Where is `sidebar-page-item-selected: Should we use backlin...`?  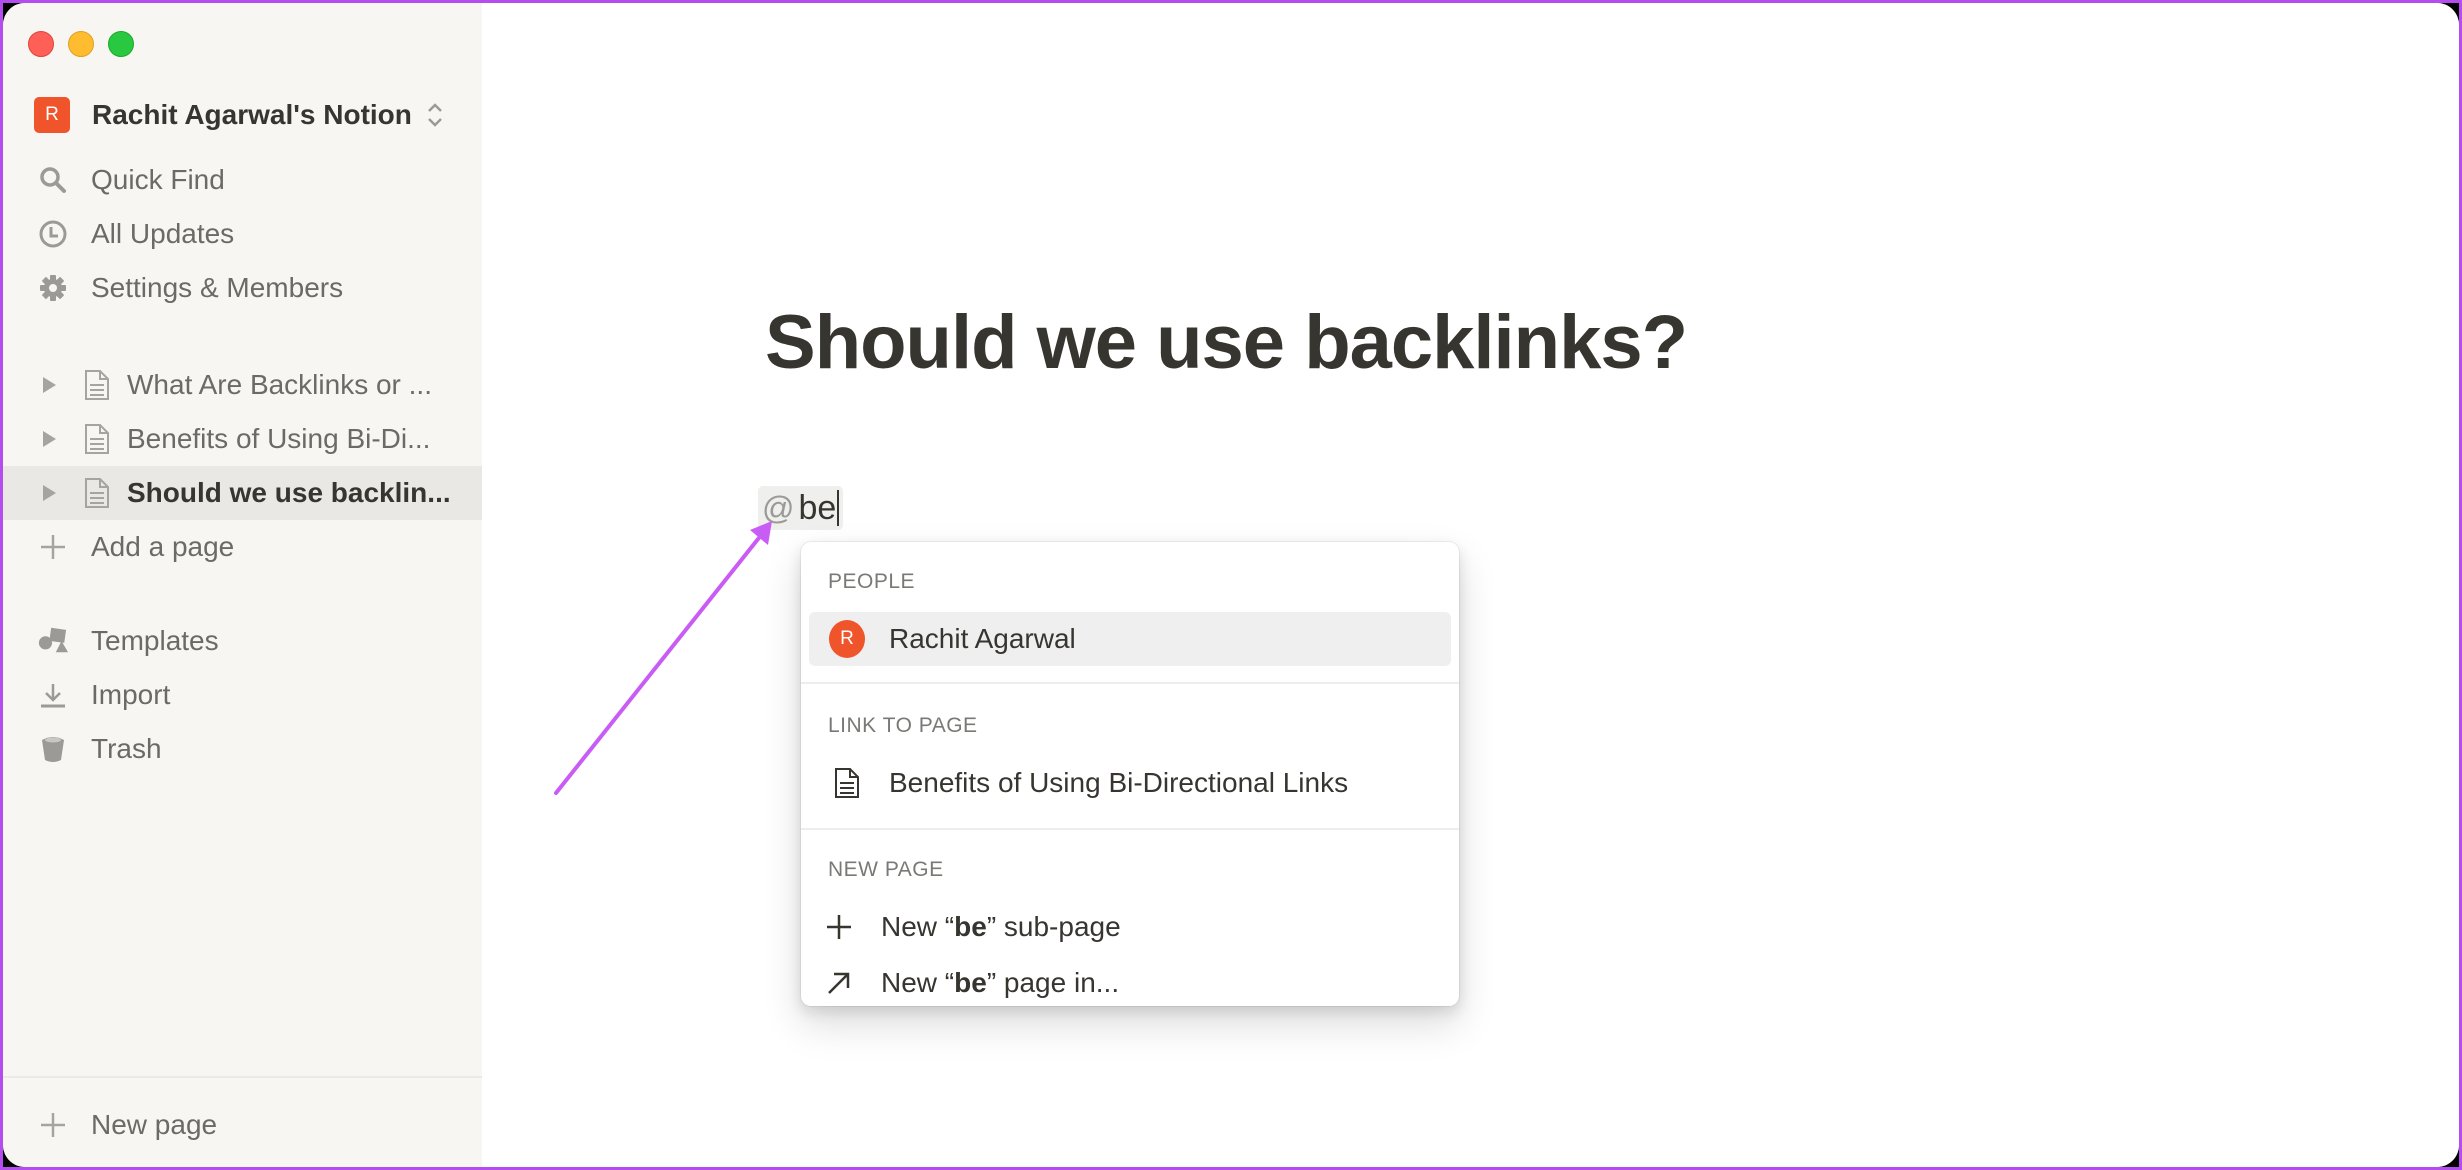
sidebar-page-item-selected: Should we use backlin... is located at coordinates (242, 493).